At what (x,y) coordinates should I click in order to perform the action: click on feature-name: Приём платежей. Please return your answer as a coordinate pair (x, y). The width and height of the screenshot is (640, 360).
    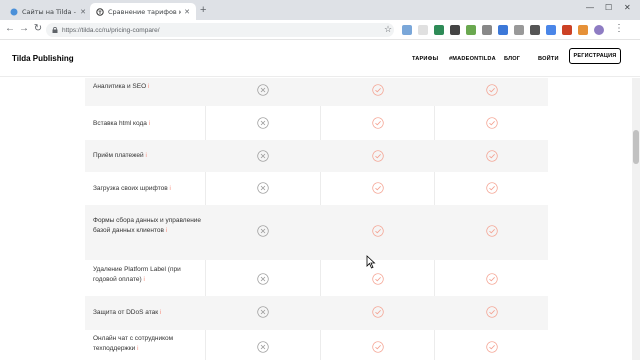
    Looking at the image, I should click on (118, 155).